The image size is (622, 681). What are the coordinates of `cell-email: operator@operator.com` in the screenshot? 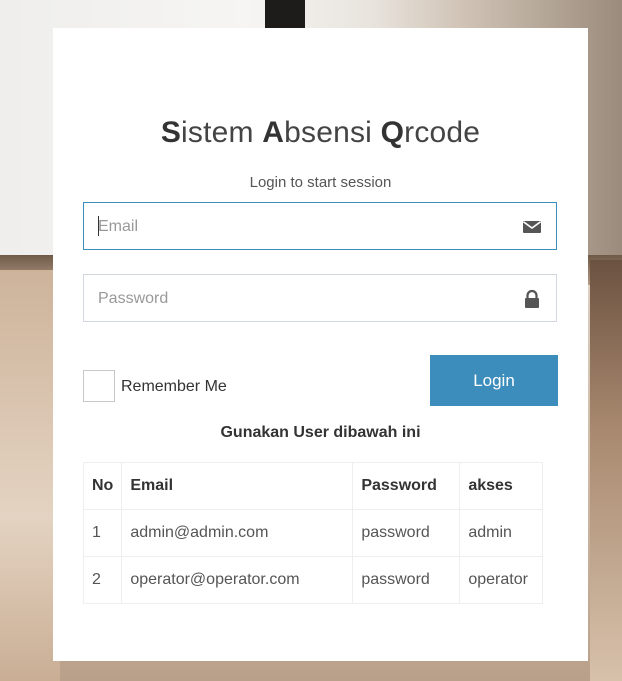 It's located at (237, 580).